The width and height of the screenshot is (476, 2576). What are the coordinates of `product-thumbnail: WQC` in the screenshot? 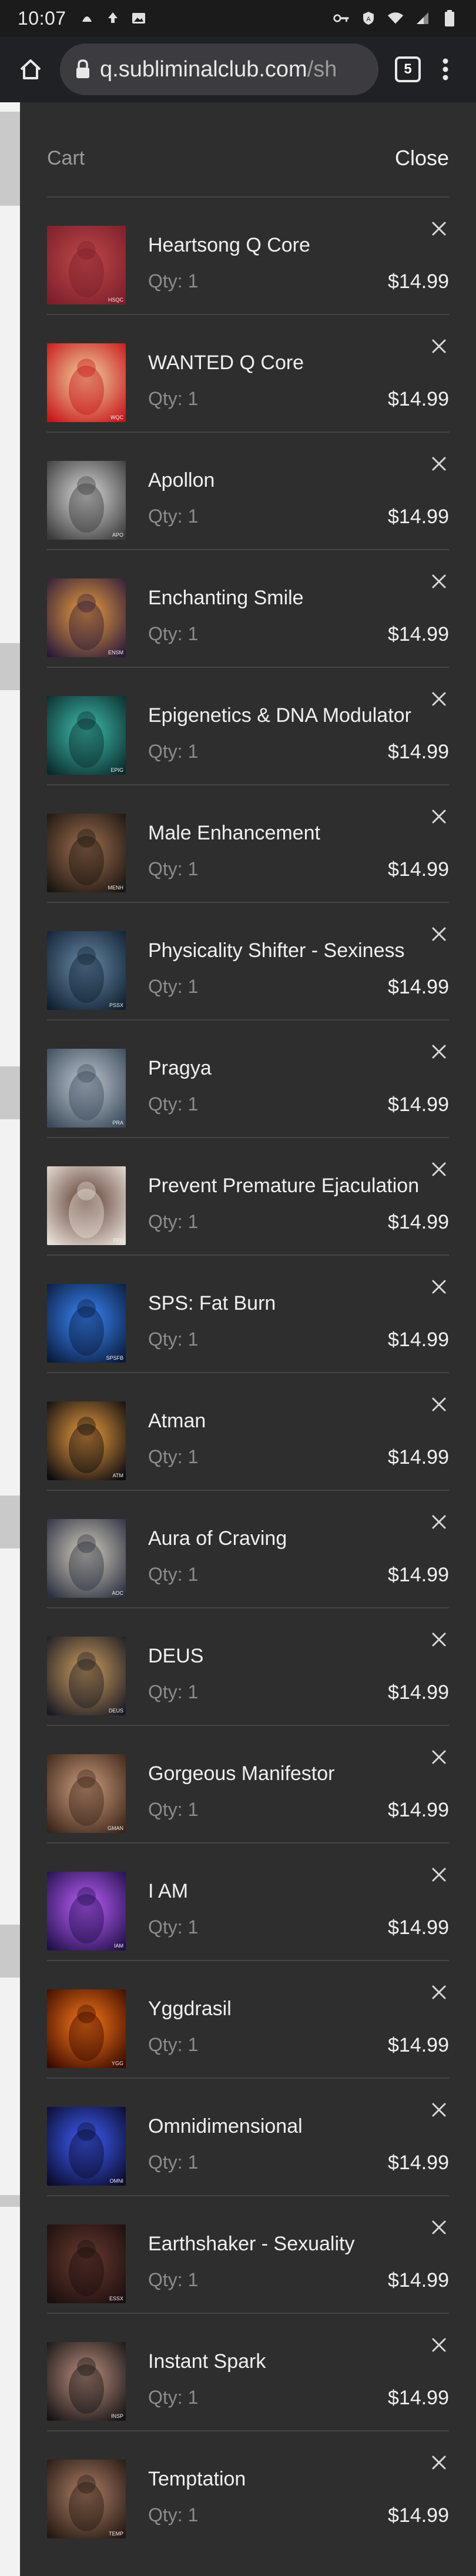 It's located at (87, 382).